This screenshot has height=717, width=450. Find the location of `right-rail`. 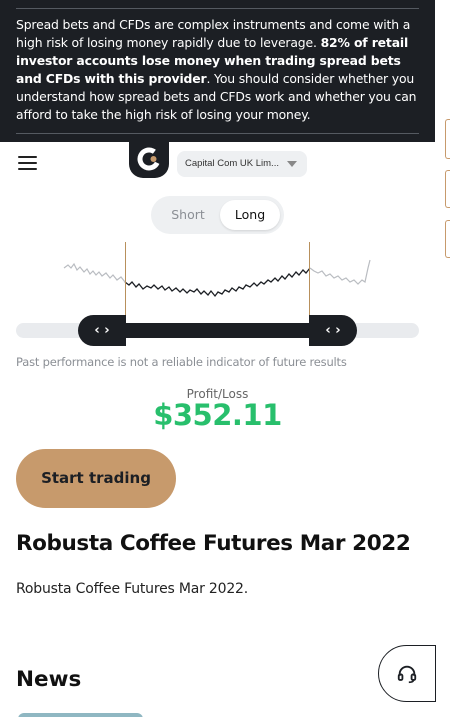

right-rail is located at coordinates (442, 358).